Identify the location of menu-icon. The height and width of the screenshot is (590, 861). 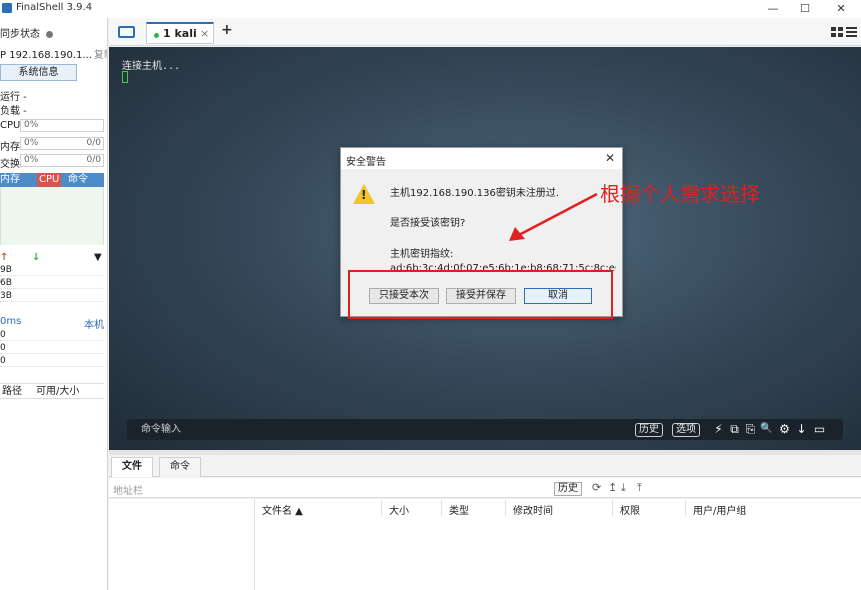
(851, 32).